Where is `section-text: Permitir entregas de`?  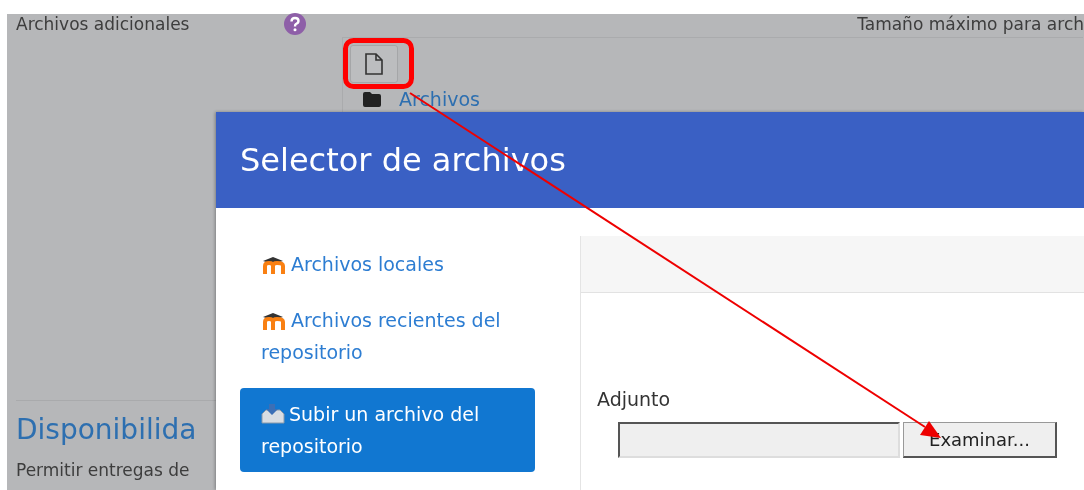
section-text: Permitir entregas de is located at coordinates (103, 470).